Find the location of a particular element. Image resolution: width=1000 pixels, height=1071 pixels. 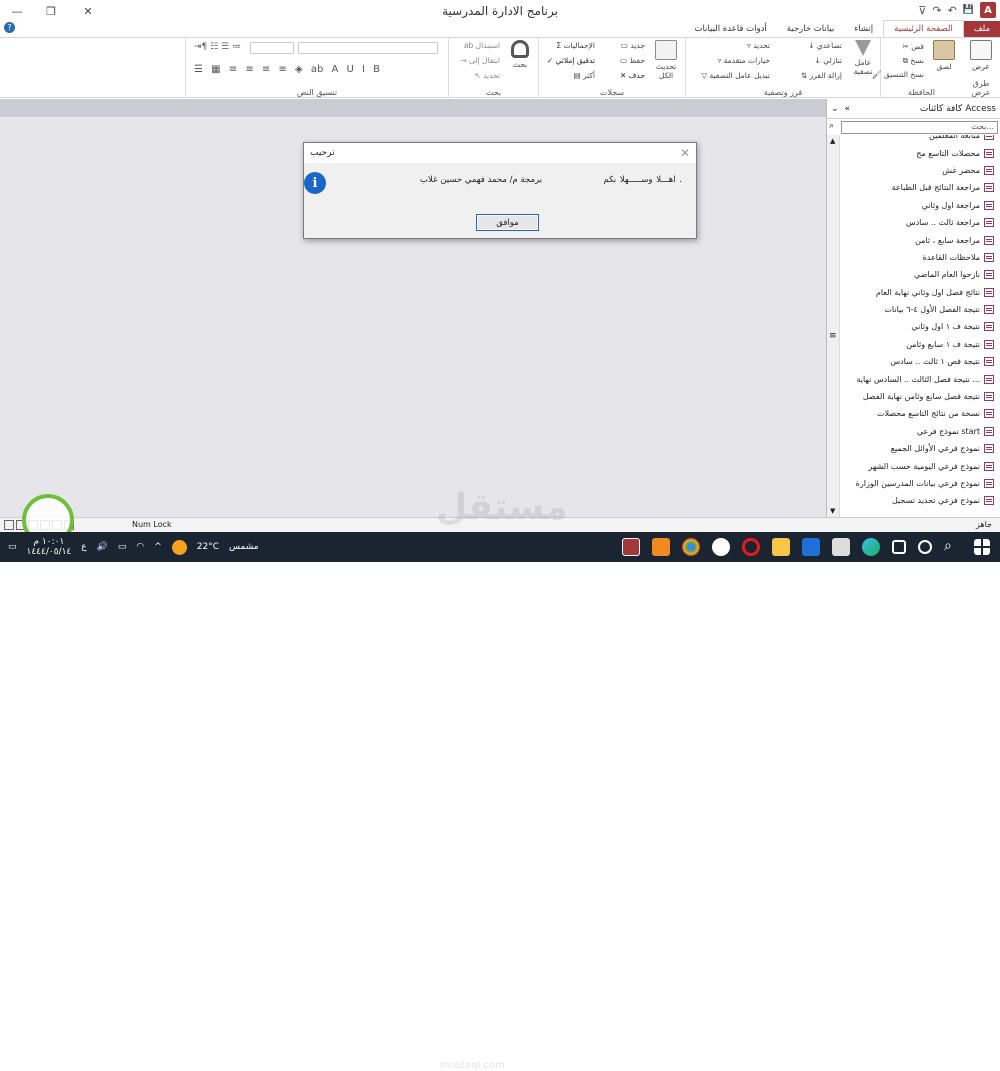

spelling-button: ✓ تدقيق إملائي is located at coordinates (571, 60).